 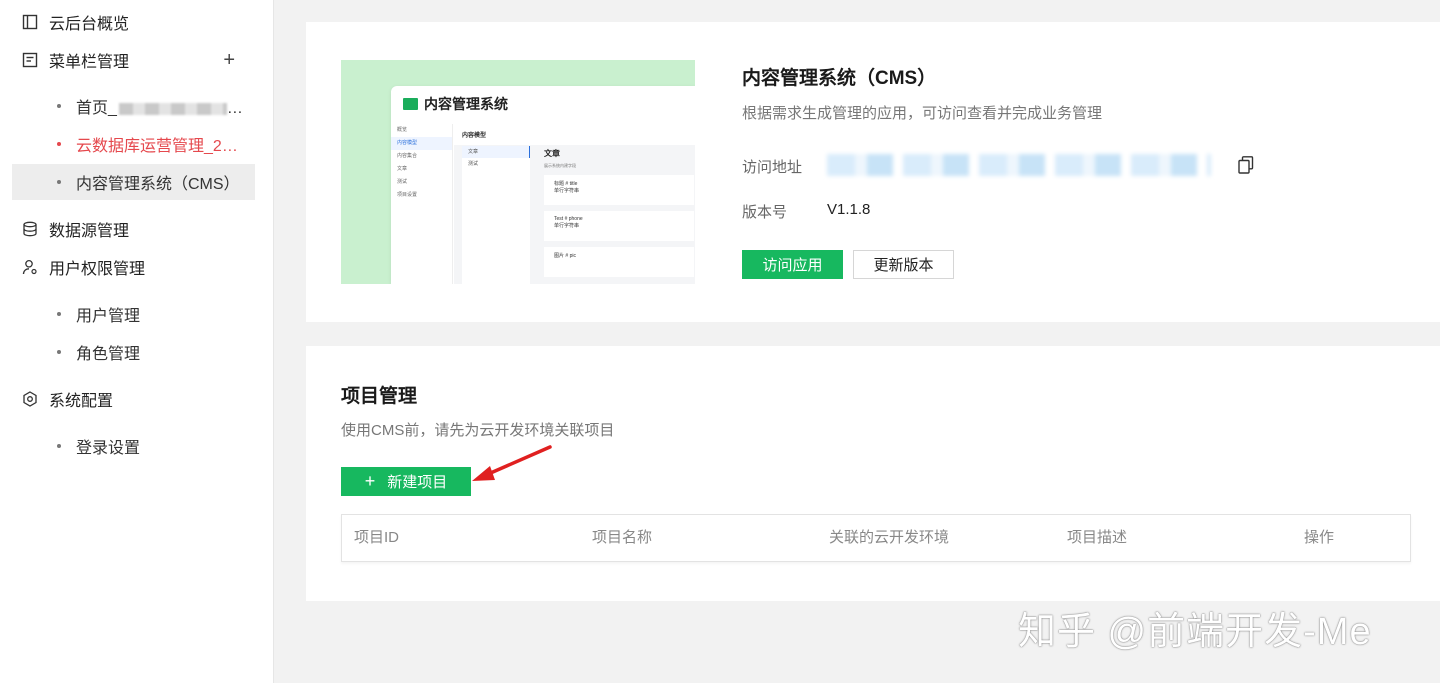 I want to click on nav-user-permissions-label: 用户权限管理, so click(x=97, y=269).